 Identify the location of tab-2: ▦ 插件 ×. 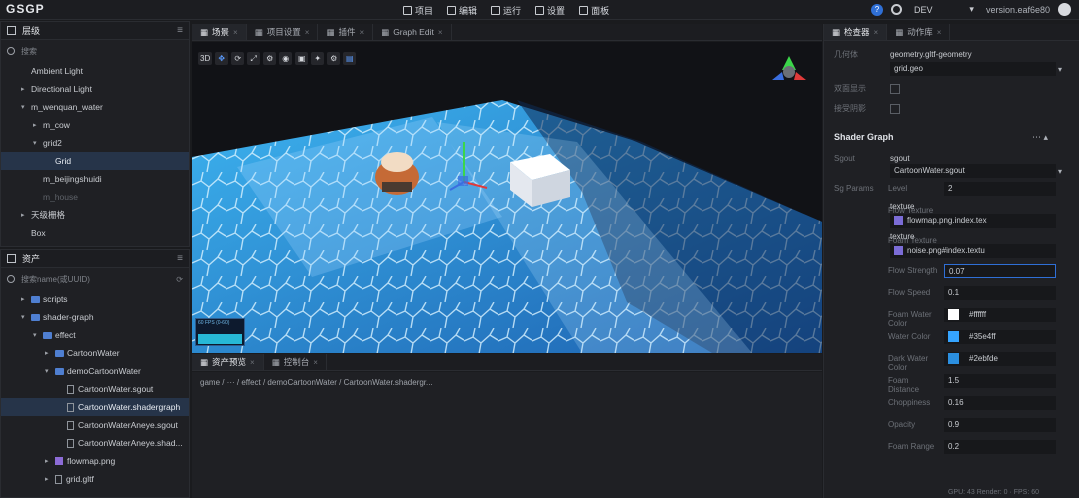
(346, 32).